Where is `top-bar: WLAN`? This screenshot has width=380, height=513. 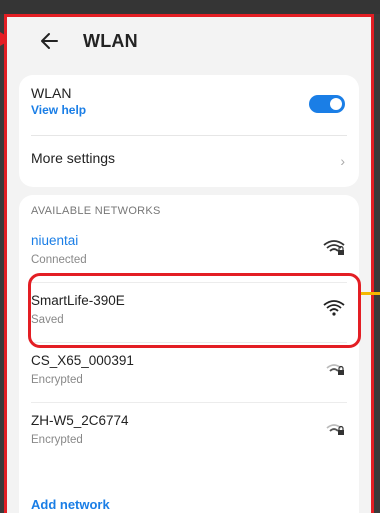 top-bar: WLAN is located at coordinates (189, 42).